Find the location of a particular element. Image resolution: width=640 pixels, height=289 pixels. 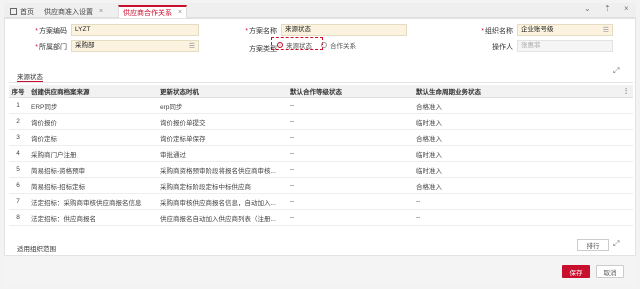

table-cell: 3 is located at coordinates (18, 137).